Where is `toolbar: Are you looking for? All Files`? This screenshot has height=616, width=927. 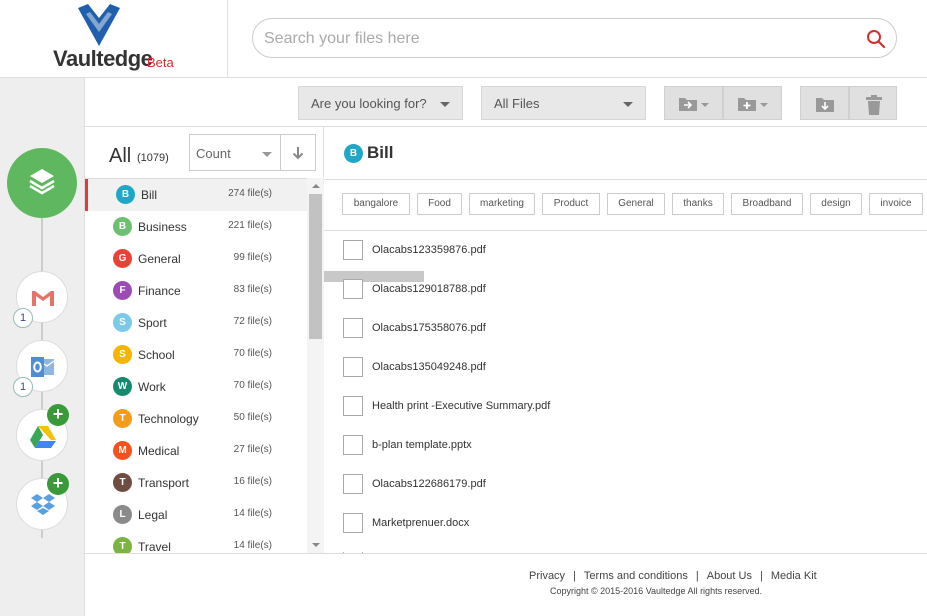
toolbar: Are you looking for? All Files is located at coordinates (506, 102).